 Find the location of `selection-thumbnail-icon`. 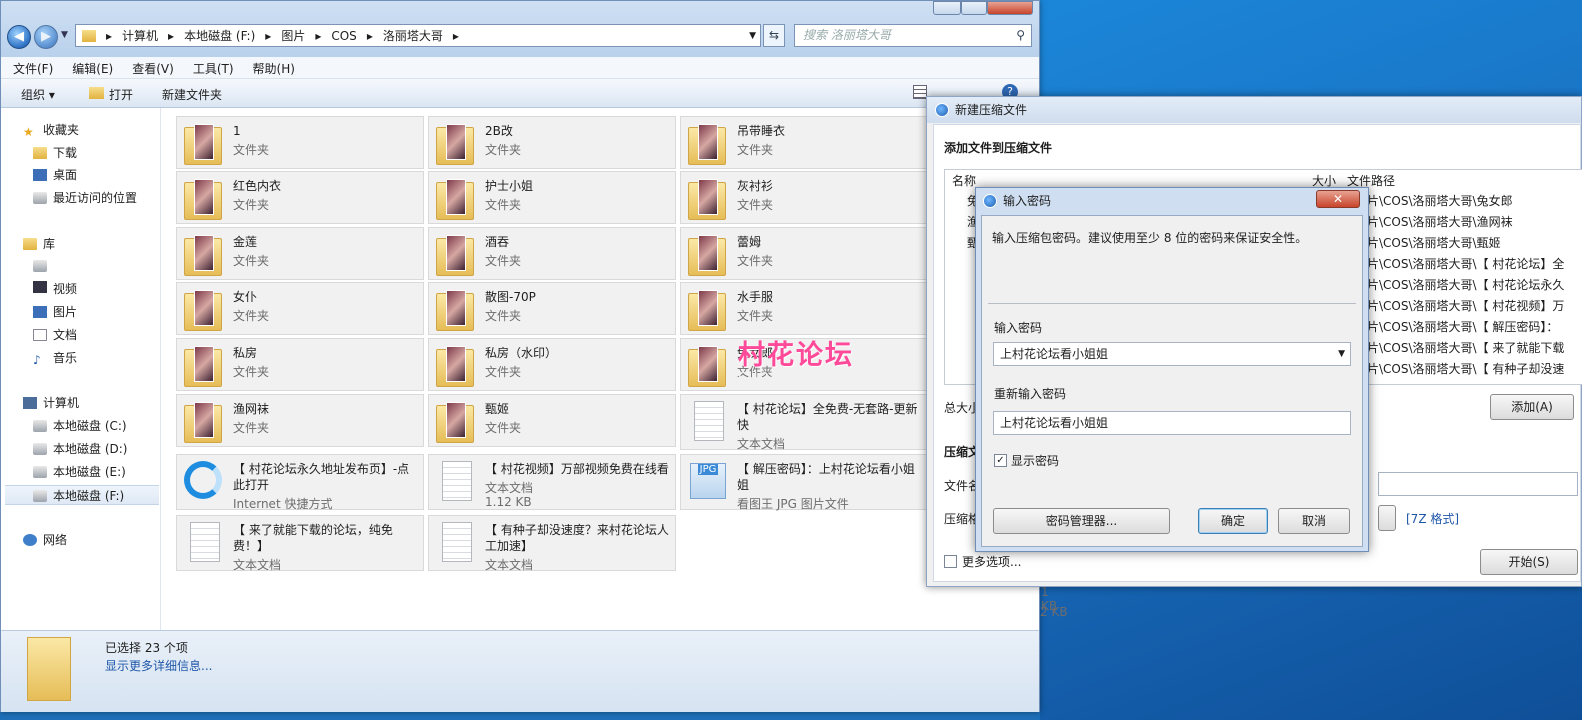

selection-thumbnail-icon is located at coordinates (49, 669).